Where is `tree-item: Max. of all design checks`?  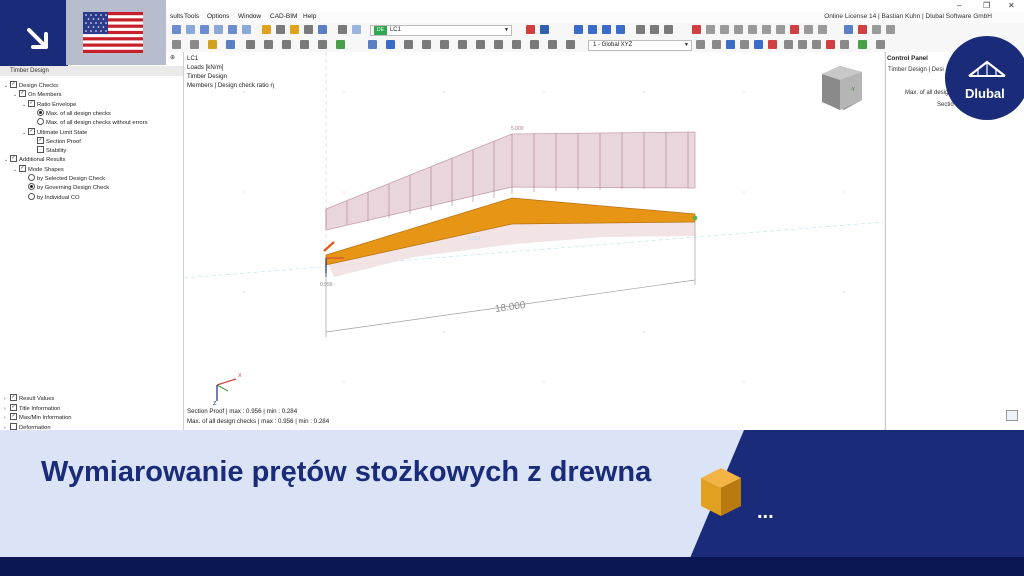 tree-item: Max. of all design checks is located at coordinates (71, 113).